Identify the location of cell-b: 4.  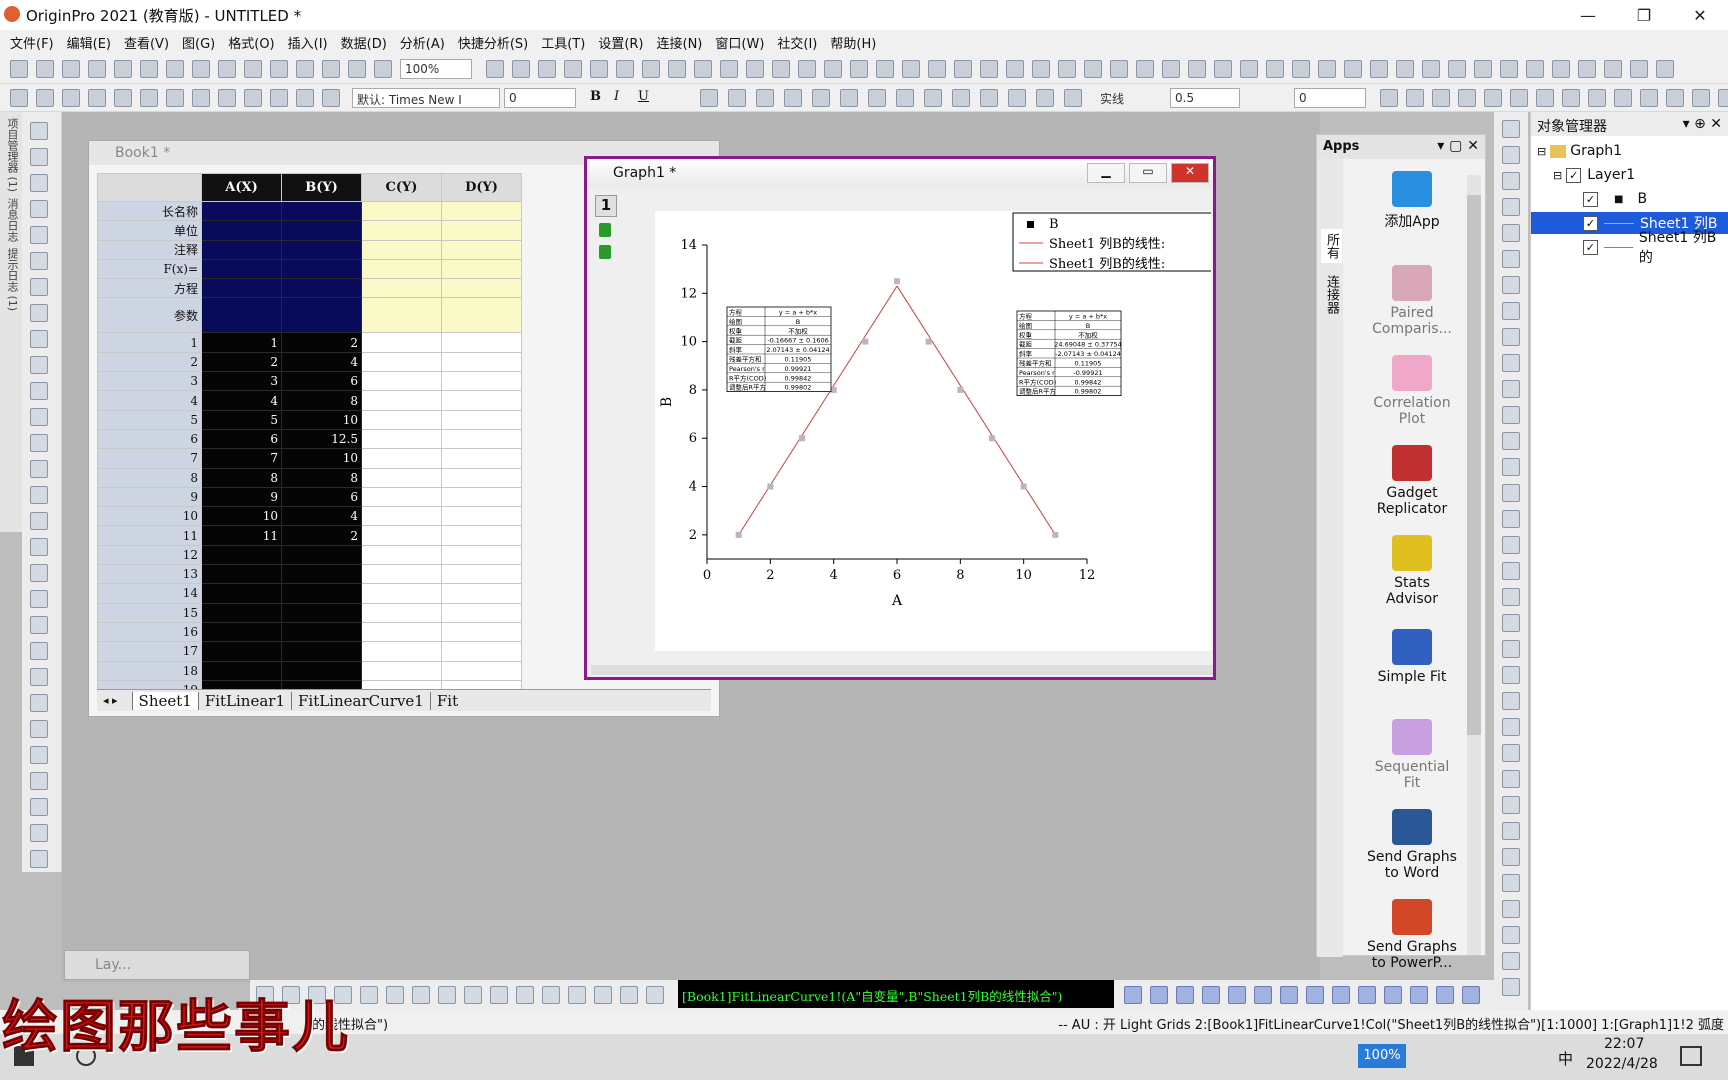
(321, 362).